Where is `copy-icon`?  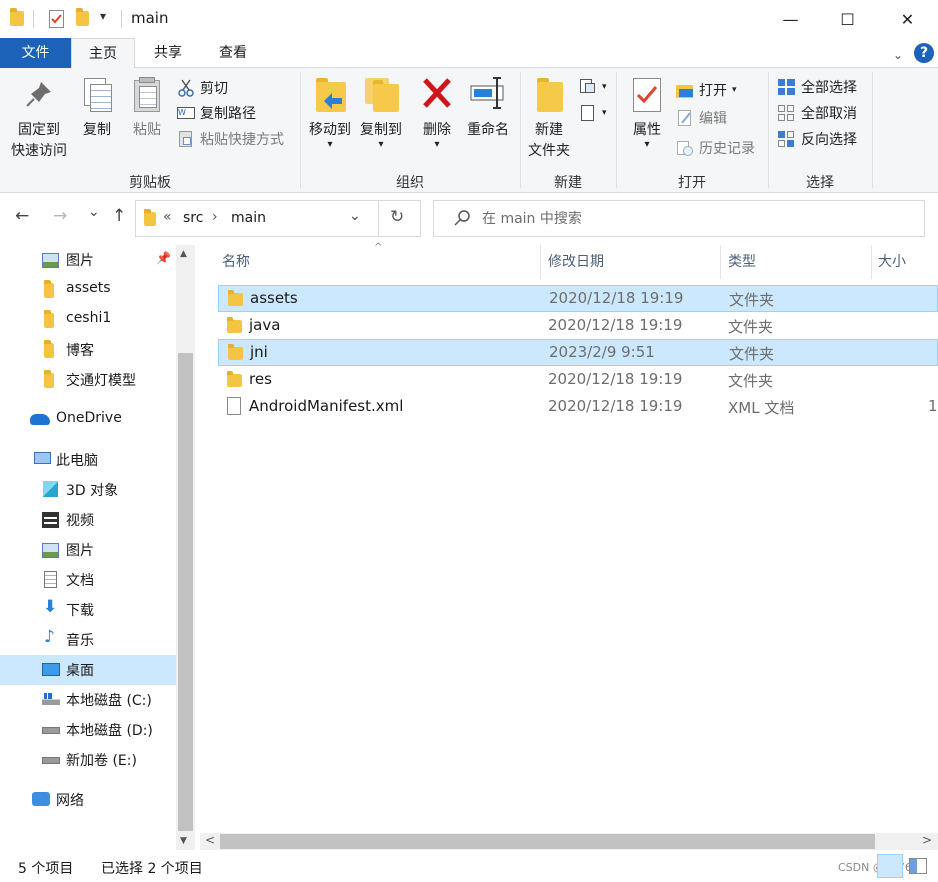 copy-icon is located at coordinates (97, 94).